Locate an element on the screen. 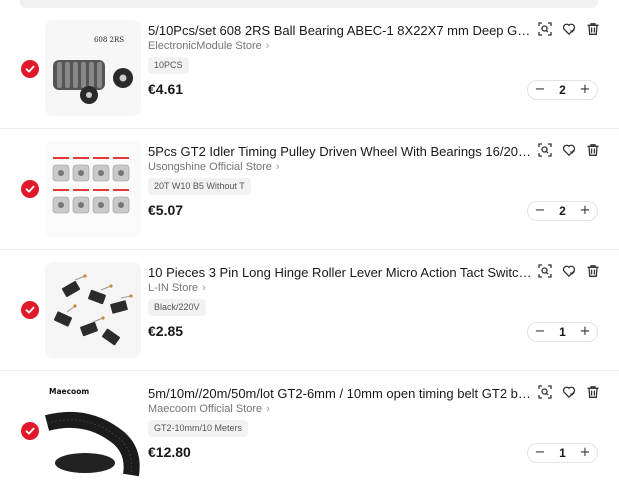  store-link: Usongshine Official Store › is located at coordinates (214, 167).